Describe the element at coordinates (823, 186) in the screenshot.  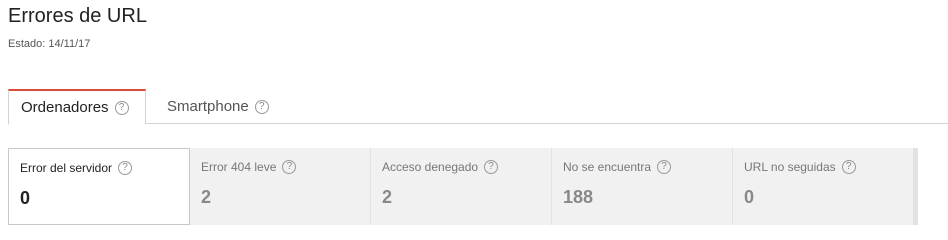
I see `card-not-followed: URL no seguidas ? 0` at that location.